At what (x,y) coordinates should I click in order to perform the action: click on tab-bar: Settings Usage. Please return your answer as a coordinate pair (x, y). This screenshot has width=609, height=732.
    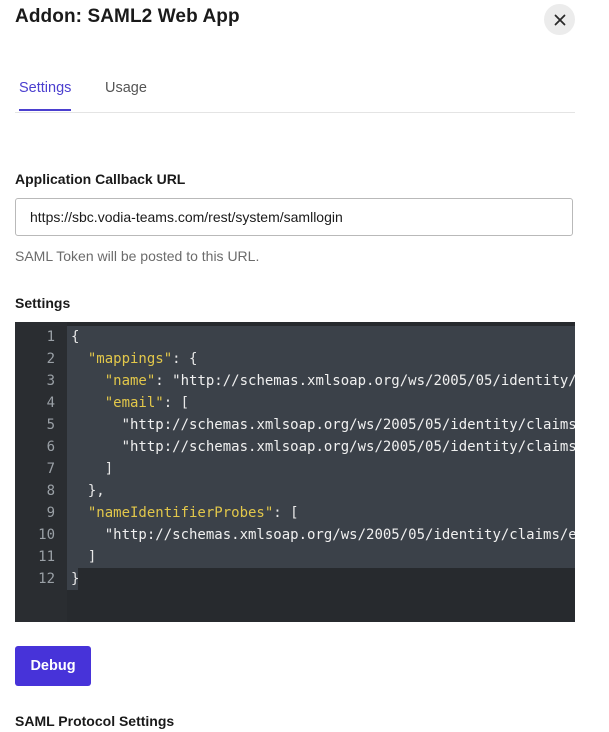
    Looking at the image, I should click on (295, 92).